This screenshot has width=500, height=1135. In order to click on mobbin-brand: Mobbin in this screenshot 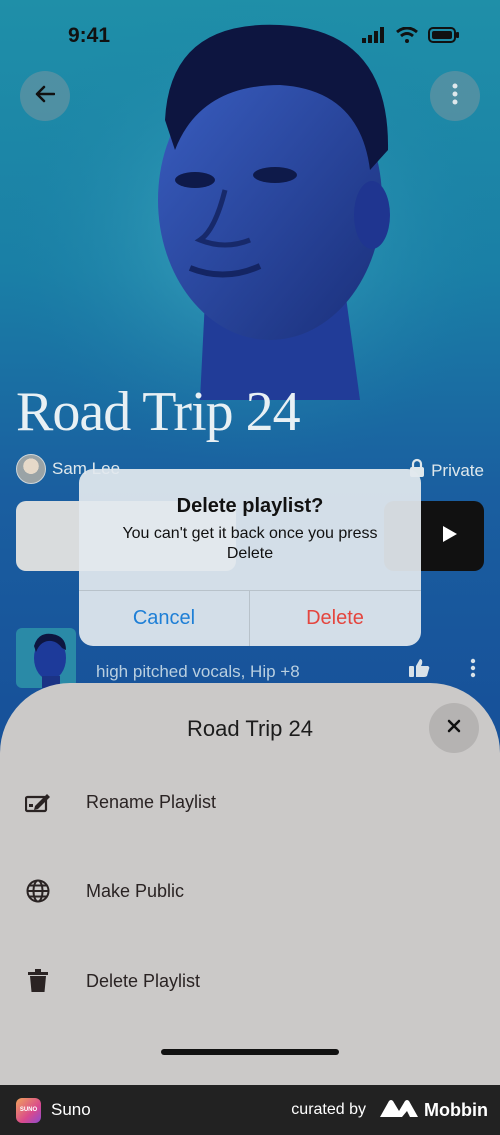, I will do `click(456, 1109)`.